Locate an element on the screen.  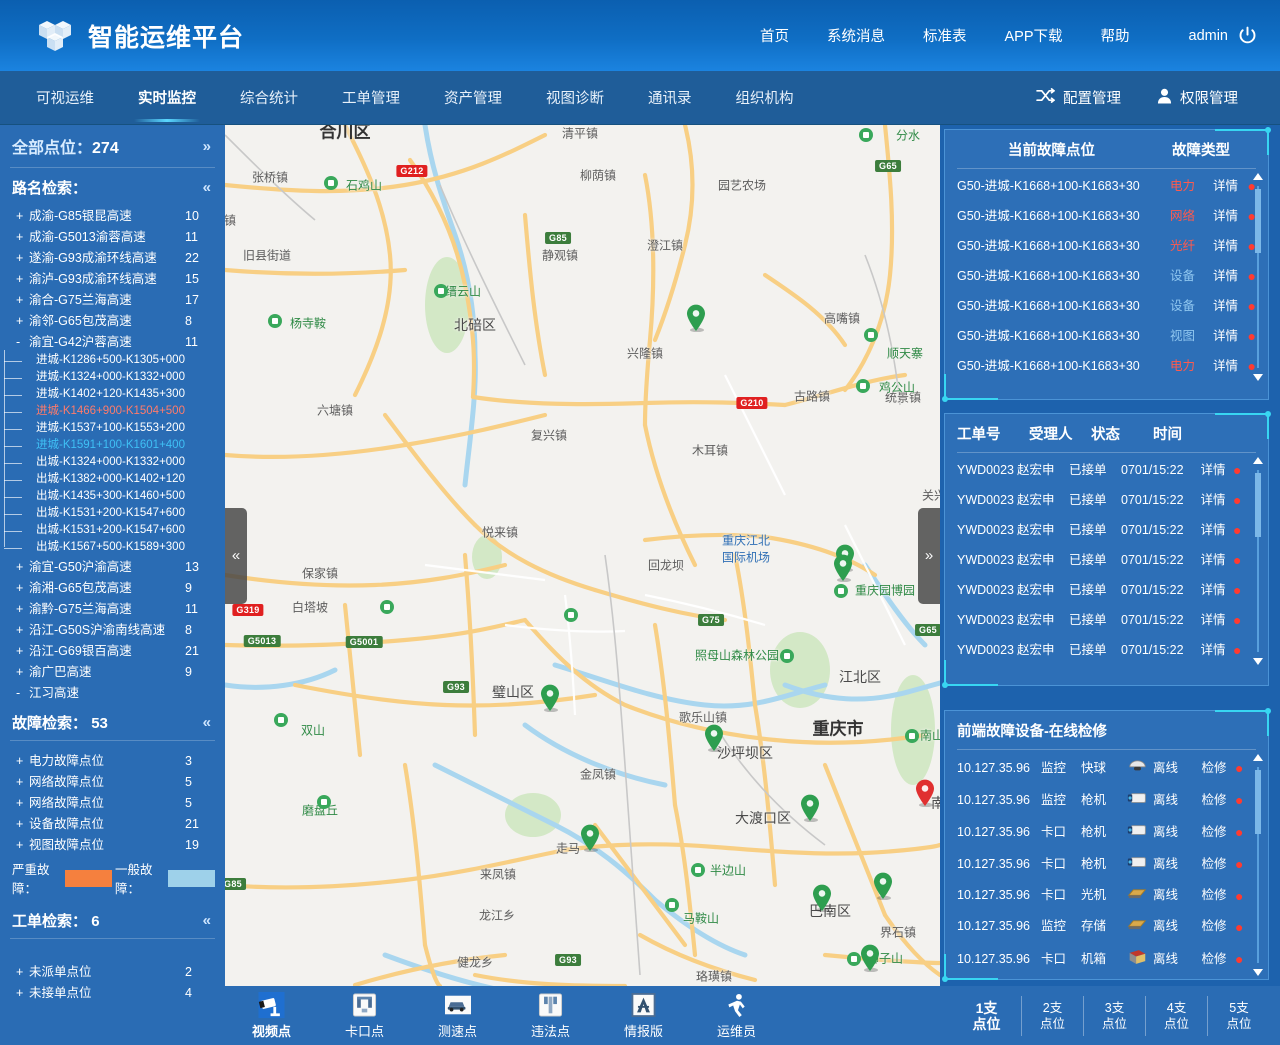
workorder-item: + 未派单点位 2 is located at coordinates (112, 971).